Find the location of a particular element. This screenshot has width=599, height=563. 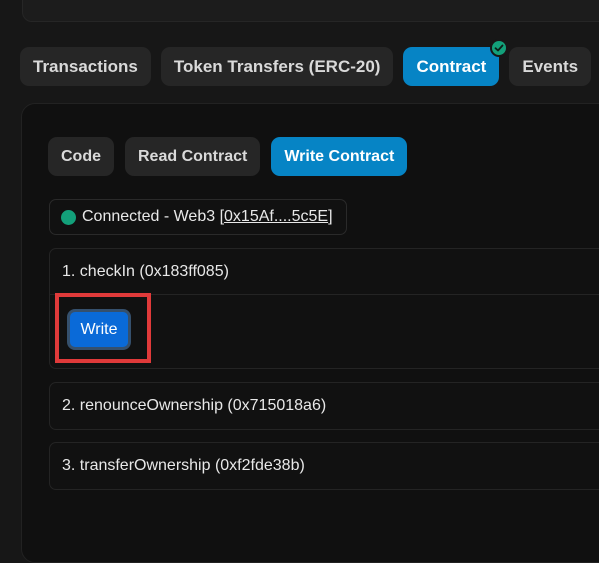

connection-status-text: Connected - Web3 [ is located at coordinates (153, 216).